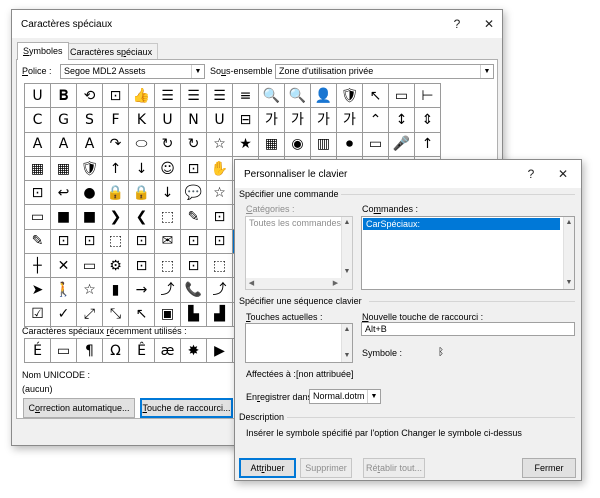 The width and height of the screenshot is (600, 498). Describe the element at coordinates (64, 314) in the screenshot. I see `symbol-cell: ✓` at that location.